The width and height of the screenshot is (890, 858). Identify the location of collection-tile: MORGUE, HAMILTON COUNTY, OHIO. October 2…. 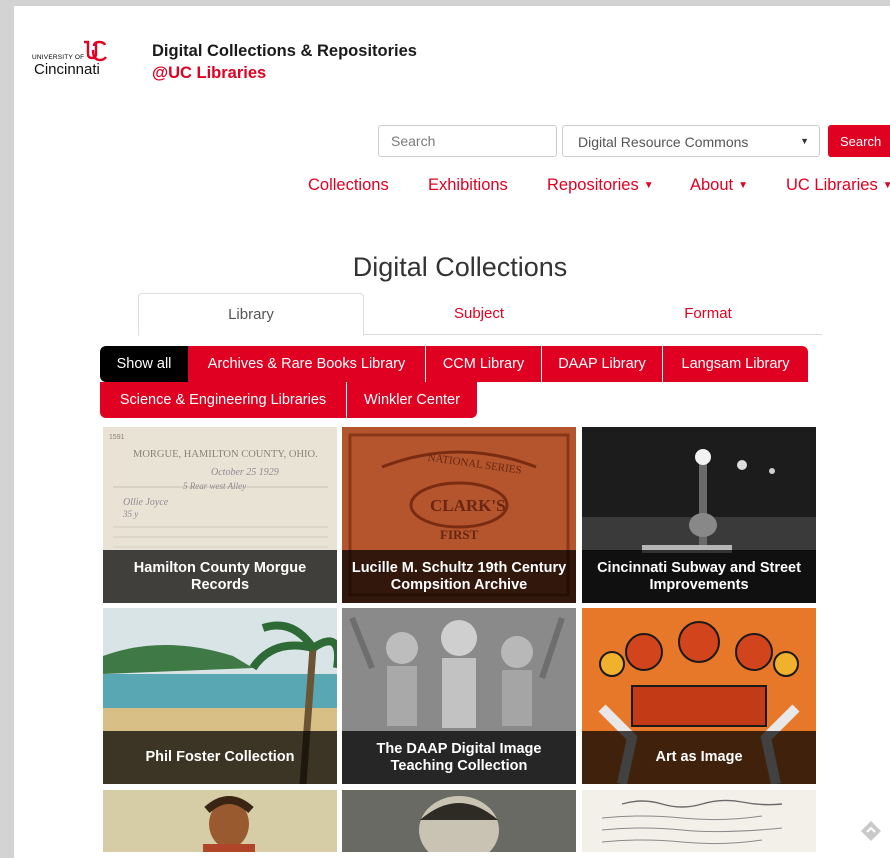
(220, 515).